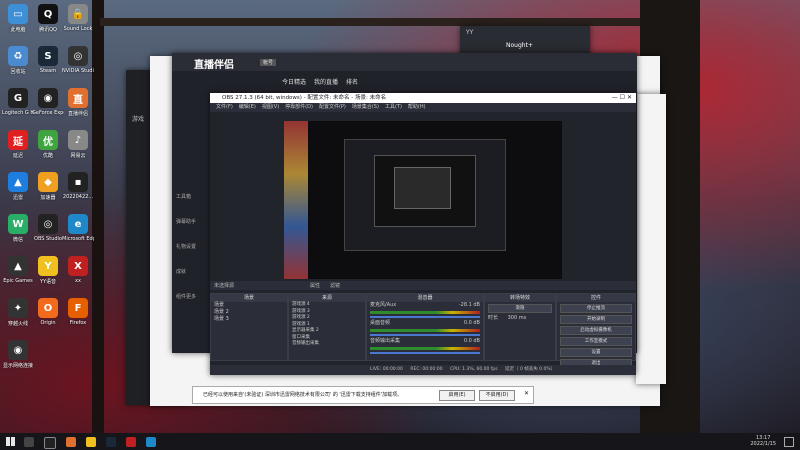 The image size is (800, 450). I want to click on live-badge: 帐号, so click(268, 62).